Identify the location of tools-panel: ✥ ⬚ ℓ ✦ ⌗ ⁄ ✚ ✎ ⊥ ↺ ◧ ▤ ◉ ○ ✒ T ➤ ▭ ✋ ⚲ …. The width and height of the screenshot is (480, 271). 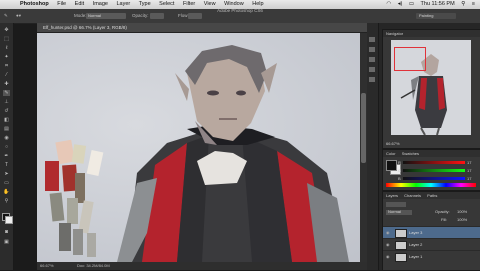
(7, 146).